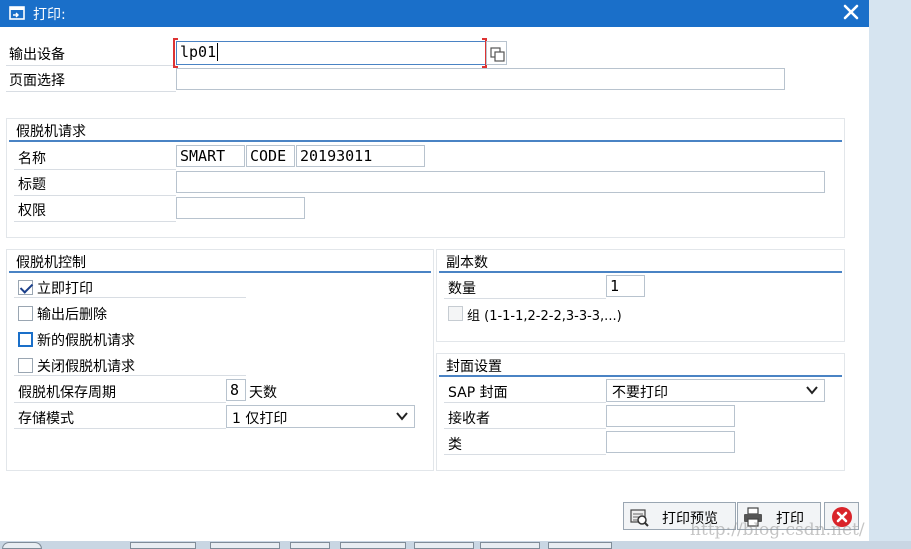 The height and width of the screenshot is (549, 911). Describe the element at coordinates (462, 289) in the screenshot. I see `copies-qty-label: 数量` at that location.